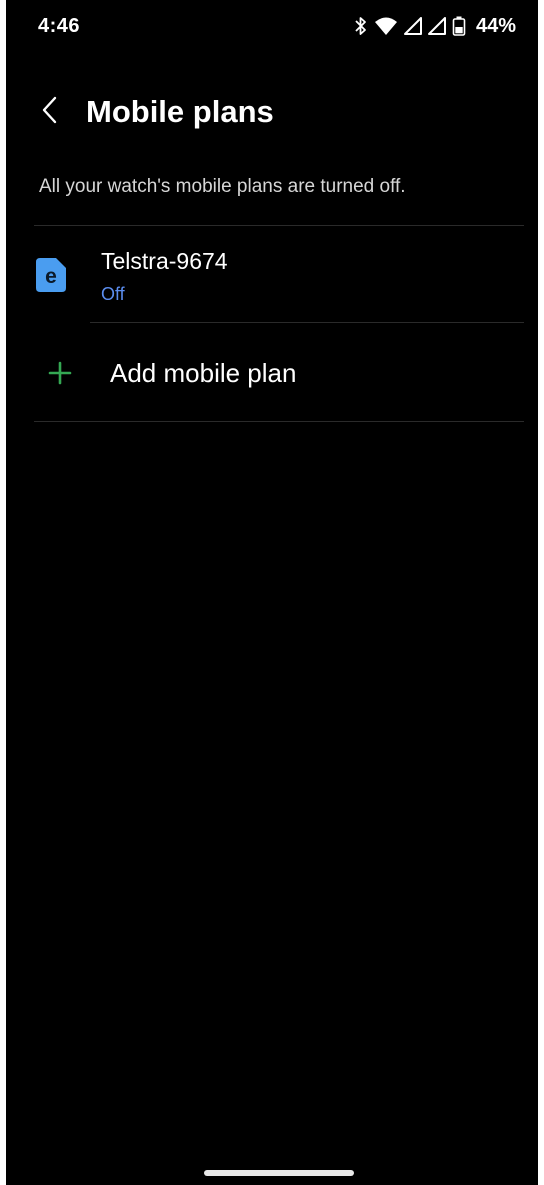 Image resolution: width=544 pixels, height=1185 pixels. What do you see at coordinates (386, 26) in the screenshot?
I see `wifi-icon` at bounding box center [386, 26].